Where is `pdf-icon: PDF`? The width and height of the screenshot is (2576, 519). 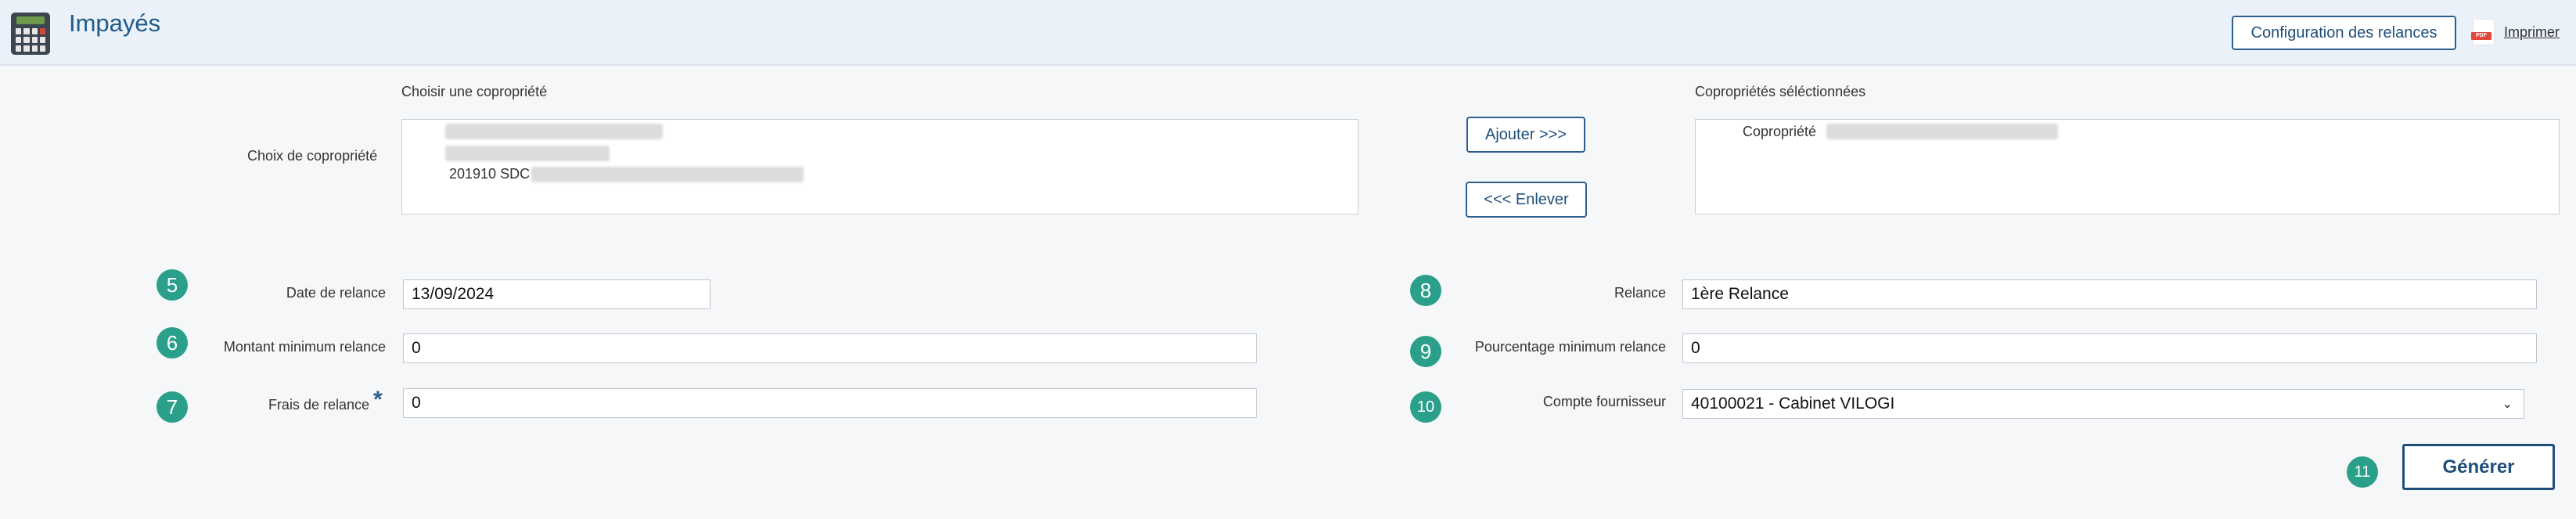 pdf-icon: PDF is located at coordinates (2483, 32).